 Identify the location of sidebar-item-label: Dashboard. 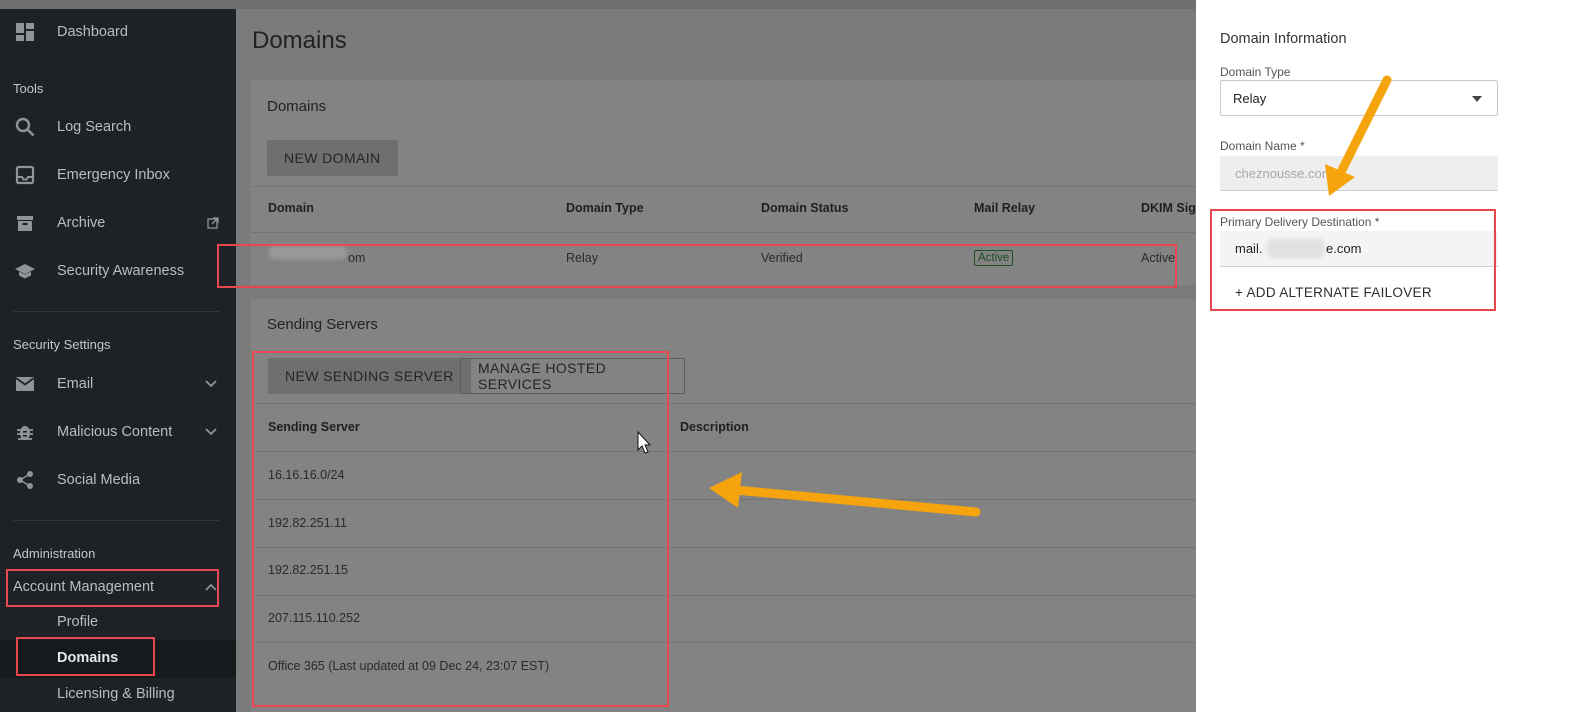
(92, 32).